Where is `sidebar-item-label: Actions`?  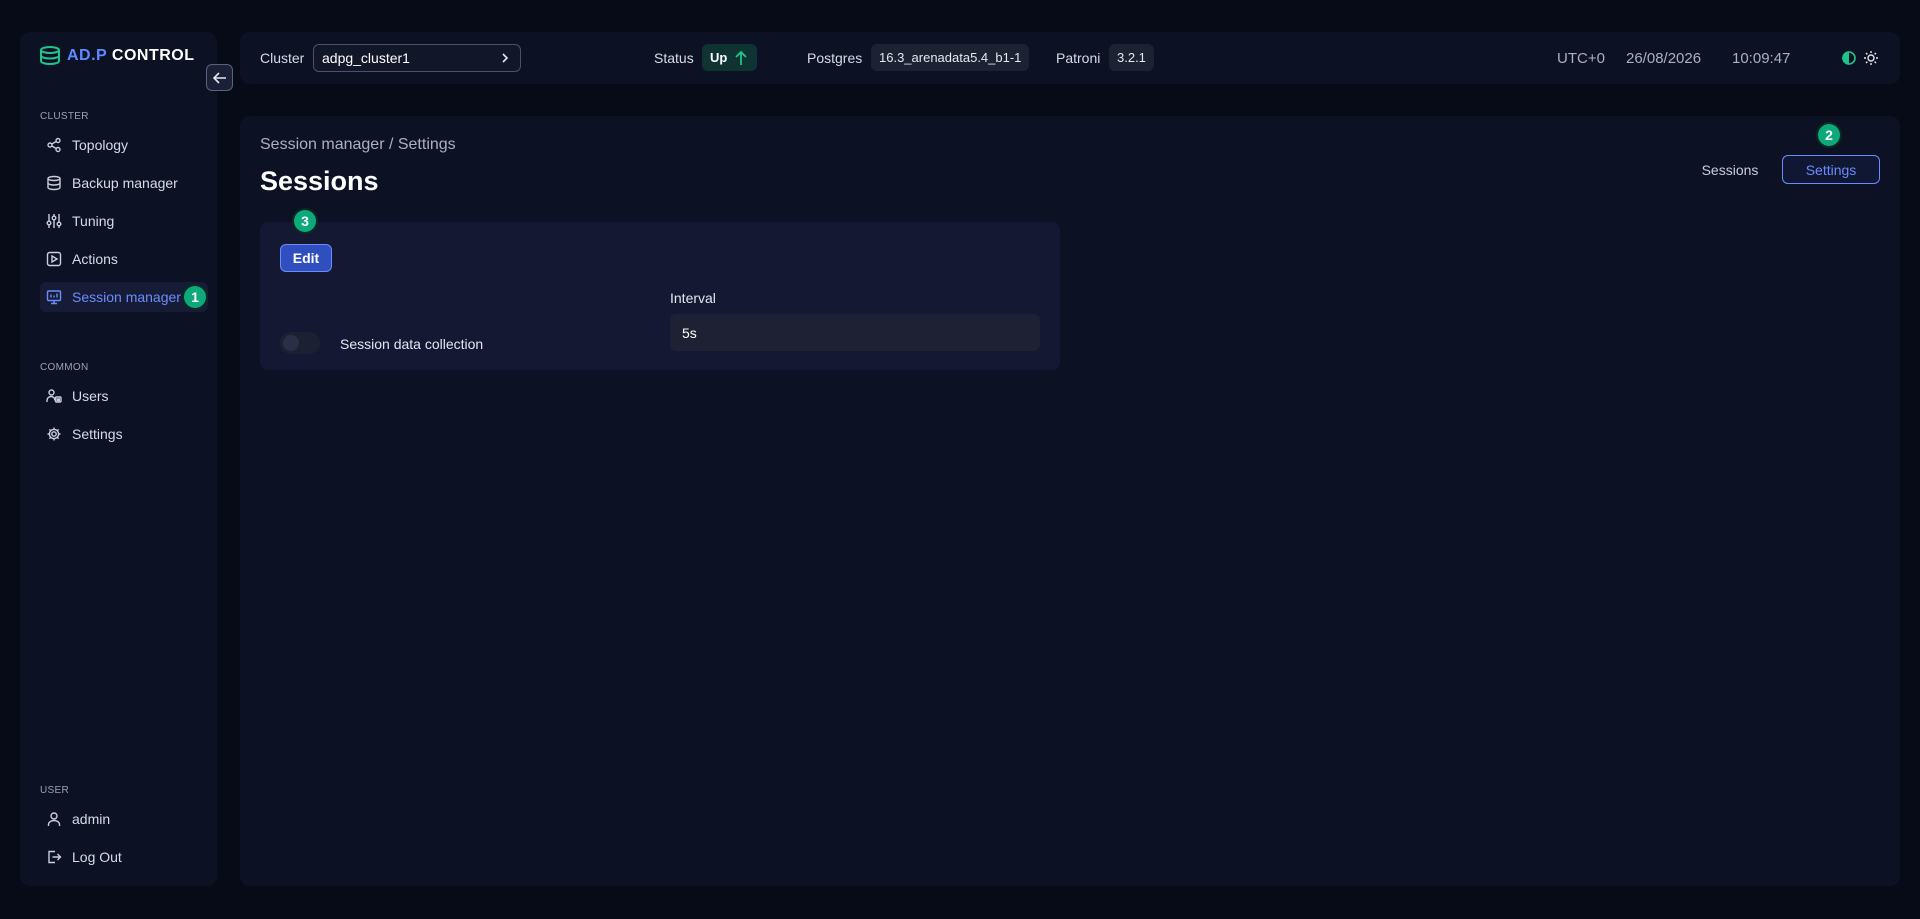 sidebar-item-label: Actions is located at coordinates (95, 259).